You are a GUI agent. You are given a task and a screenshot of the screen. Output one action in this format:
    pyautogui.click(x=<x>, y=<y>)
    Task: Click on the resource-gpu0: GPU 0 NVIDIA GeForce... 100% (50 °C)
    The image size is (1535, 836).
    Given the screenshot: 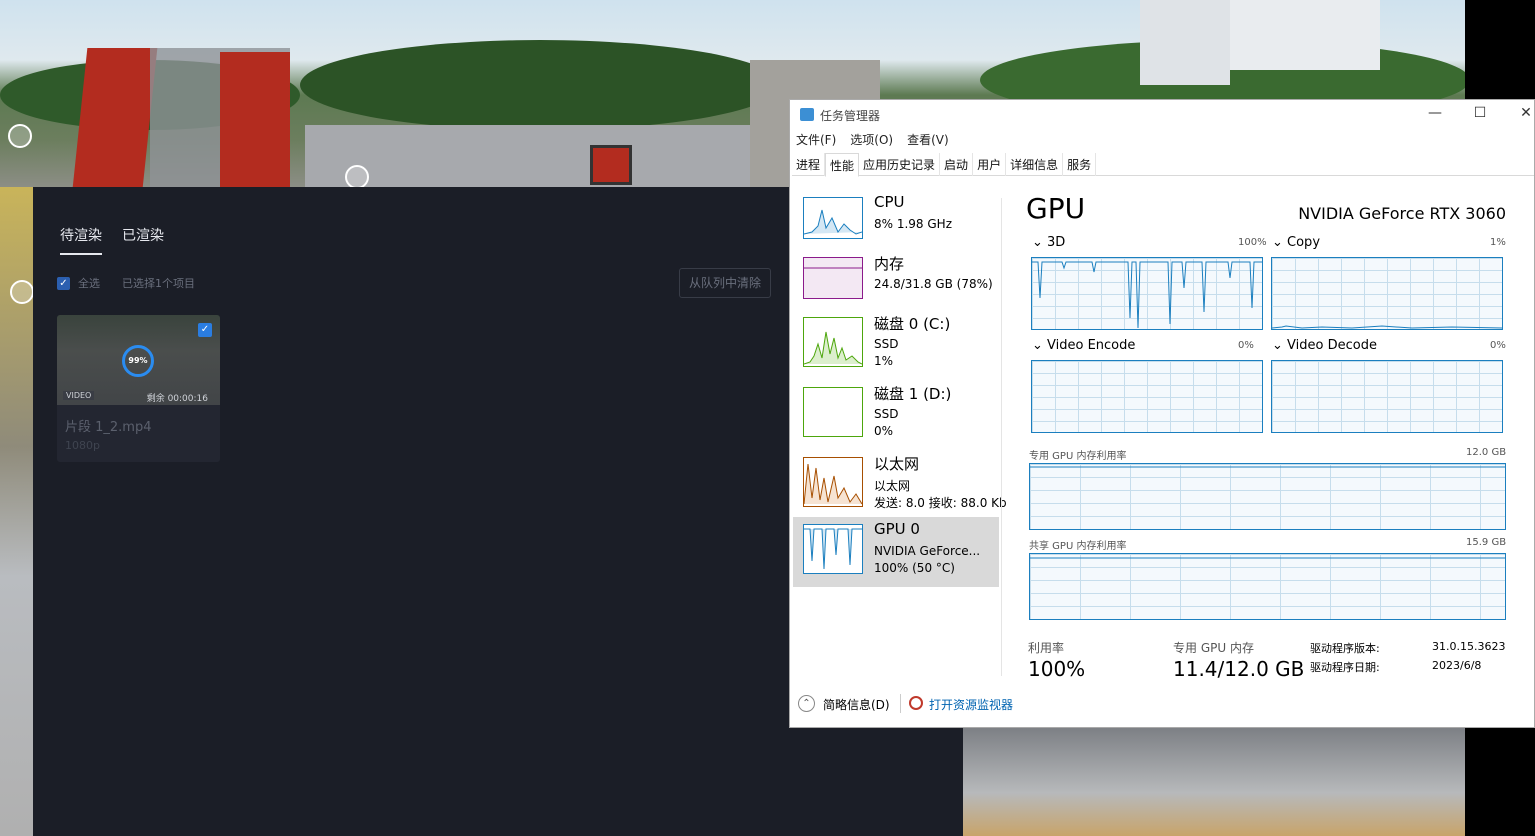 What is the action you would take?
    pyautogui.click(x=896, y=552)
    